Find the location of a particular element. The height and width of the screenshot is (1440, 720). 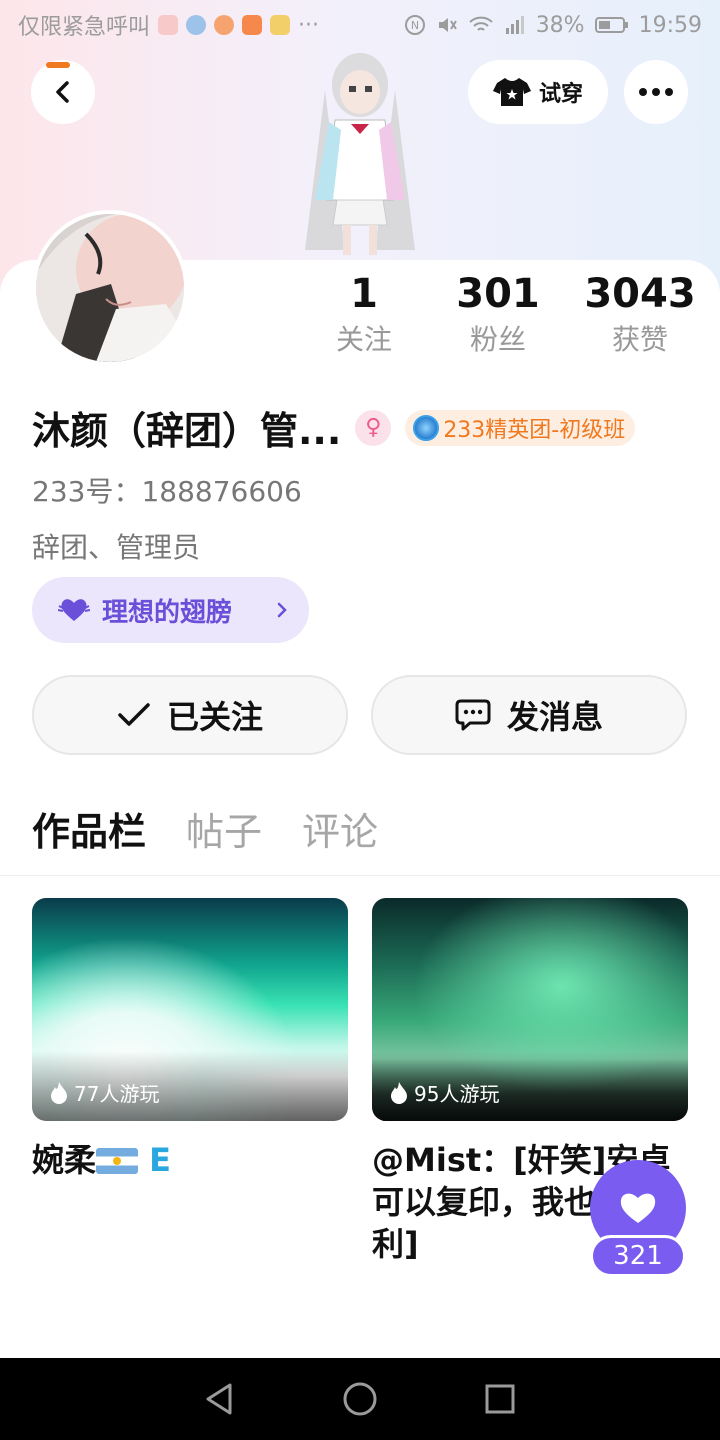

play-count: 77人游玩 is located at coordinates (104, 1092).